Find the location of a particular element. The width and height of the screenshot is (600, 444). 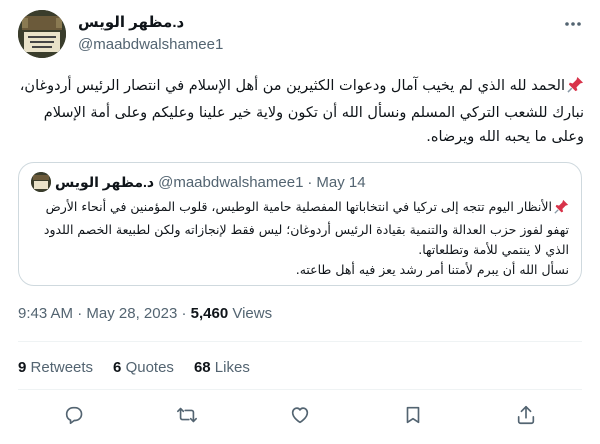

more-icon is located at coordinates (573, 24).